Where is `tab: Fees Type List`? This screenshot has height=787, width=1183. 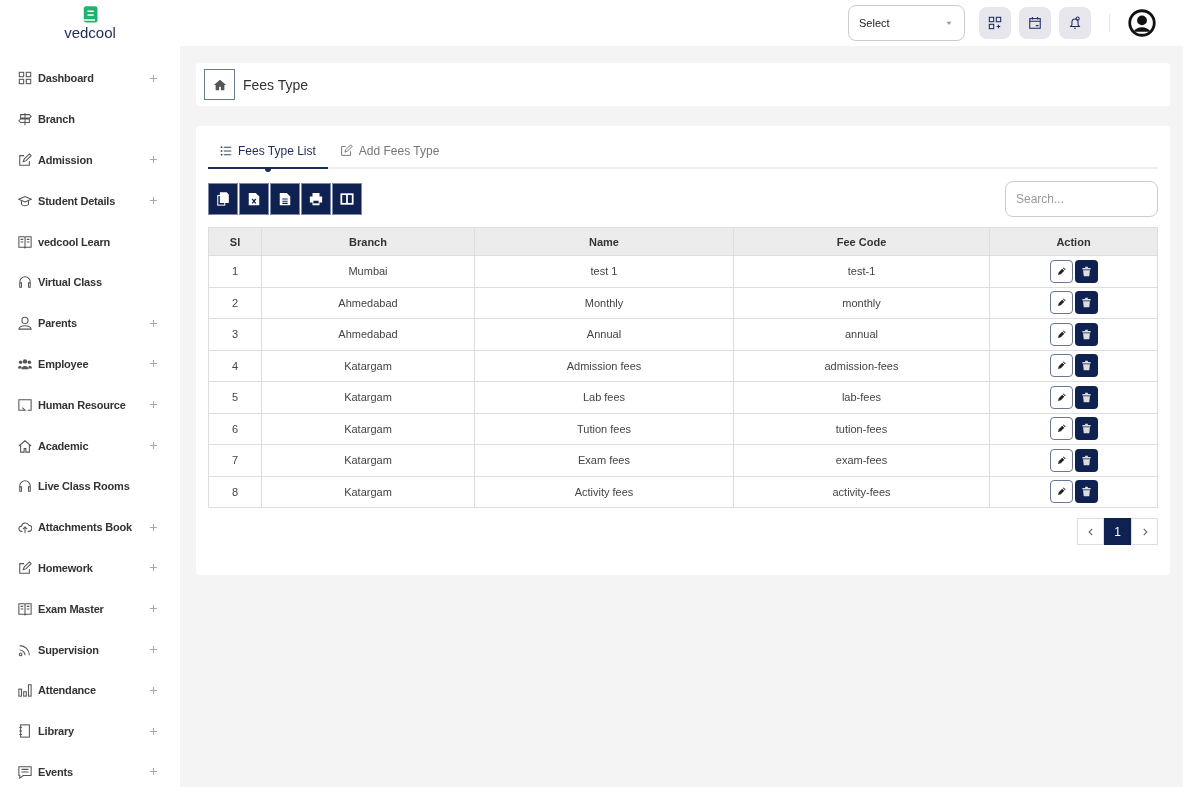 tab: Fees Type List is located at coordinates (268, 151).